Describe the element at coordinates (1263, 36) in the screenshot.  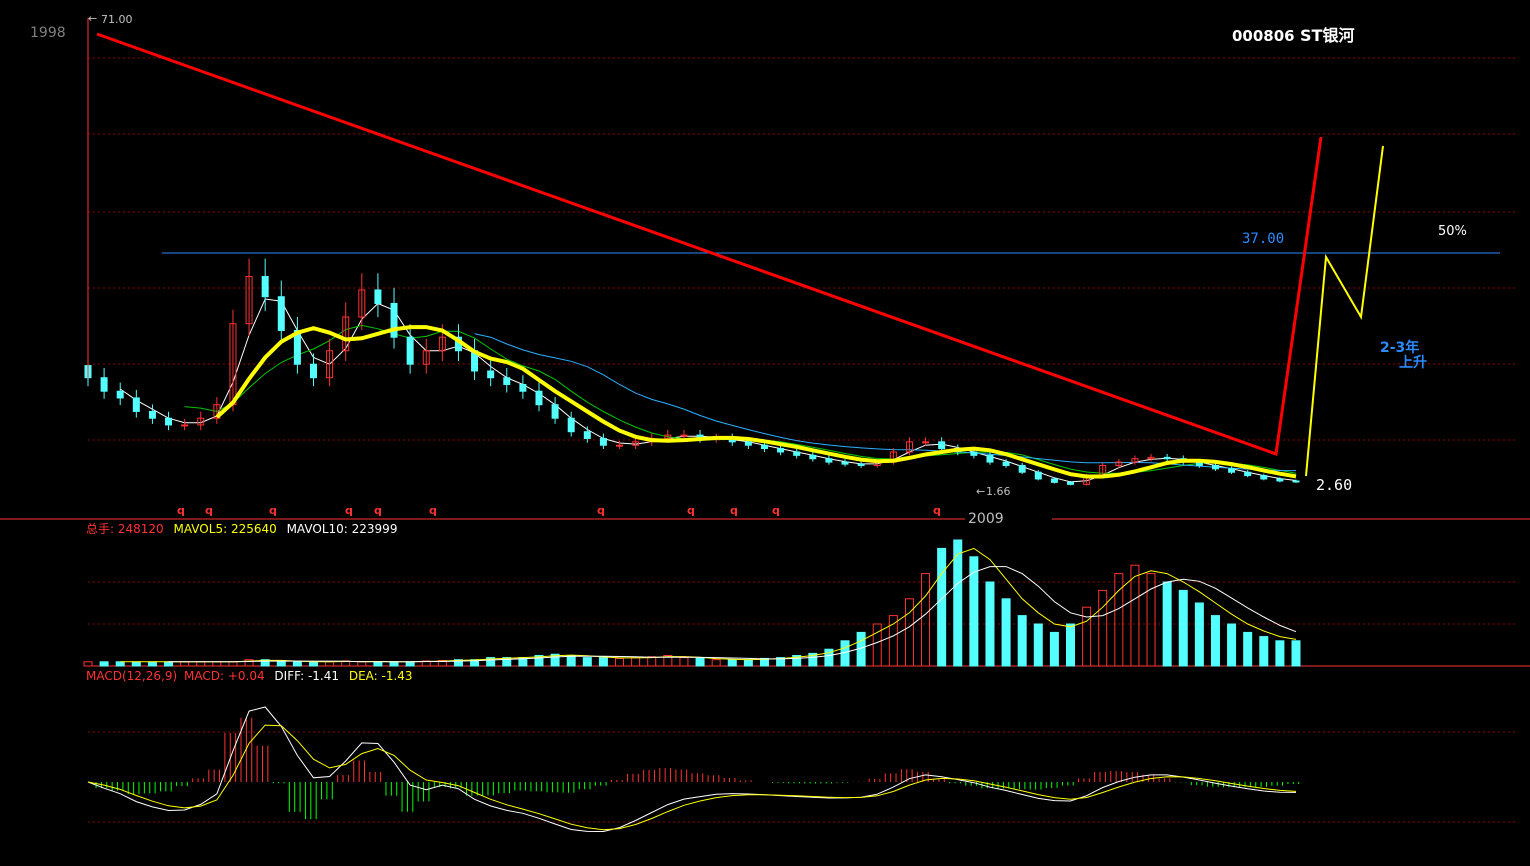
I see `stock-code: 000806` at that location.